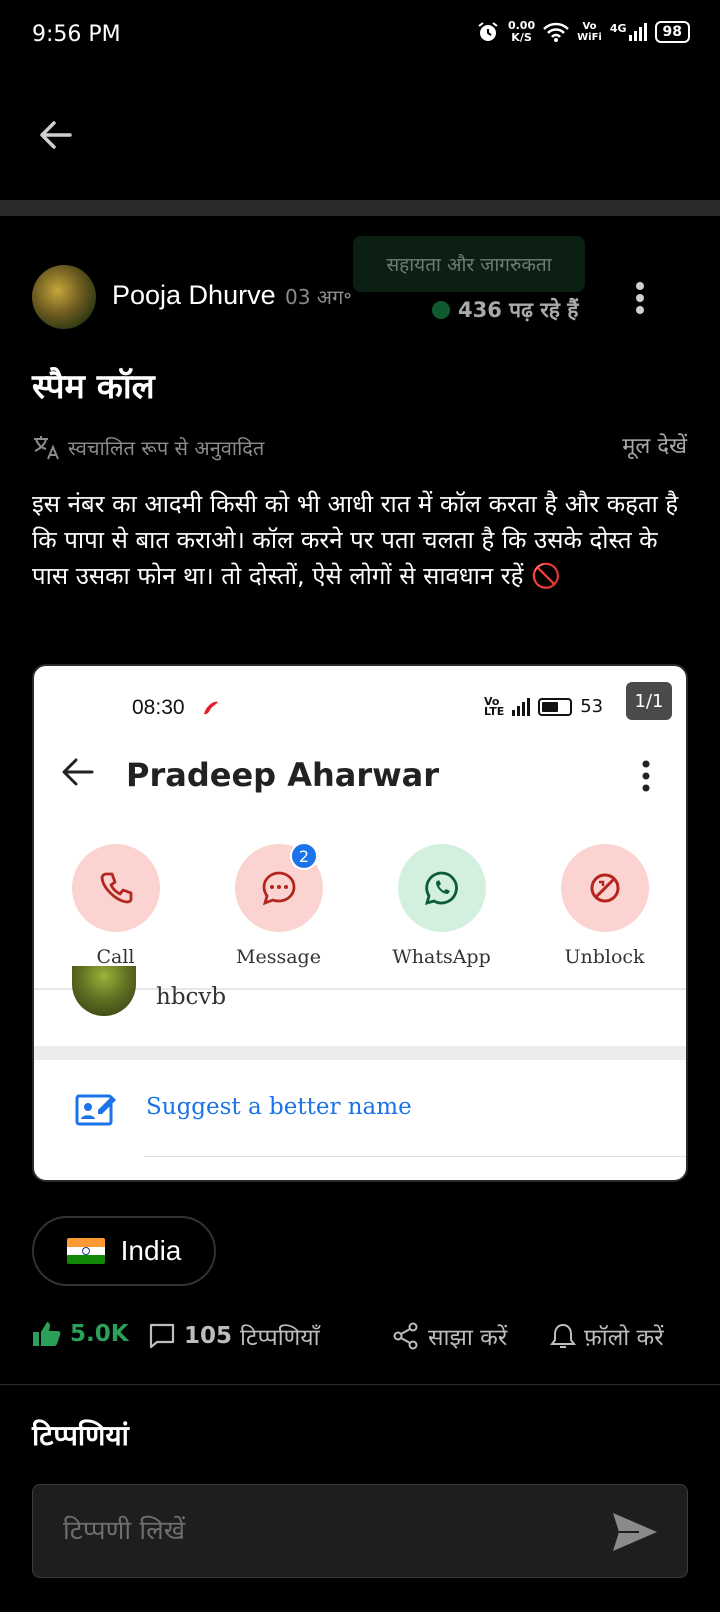  I want to click on vo-label: Vo, so click(589, 26).